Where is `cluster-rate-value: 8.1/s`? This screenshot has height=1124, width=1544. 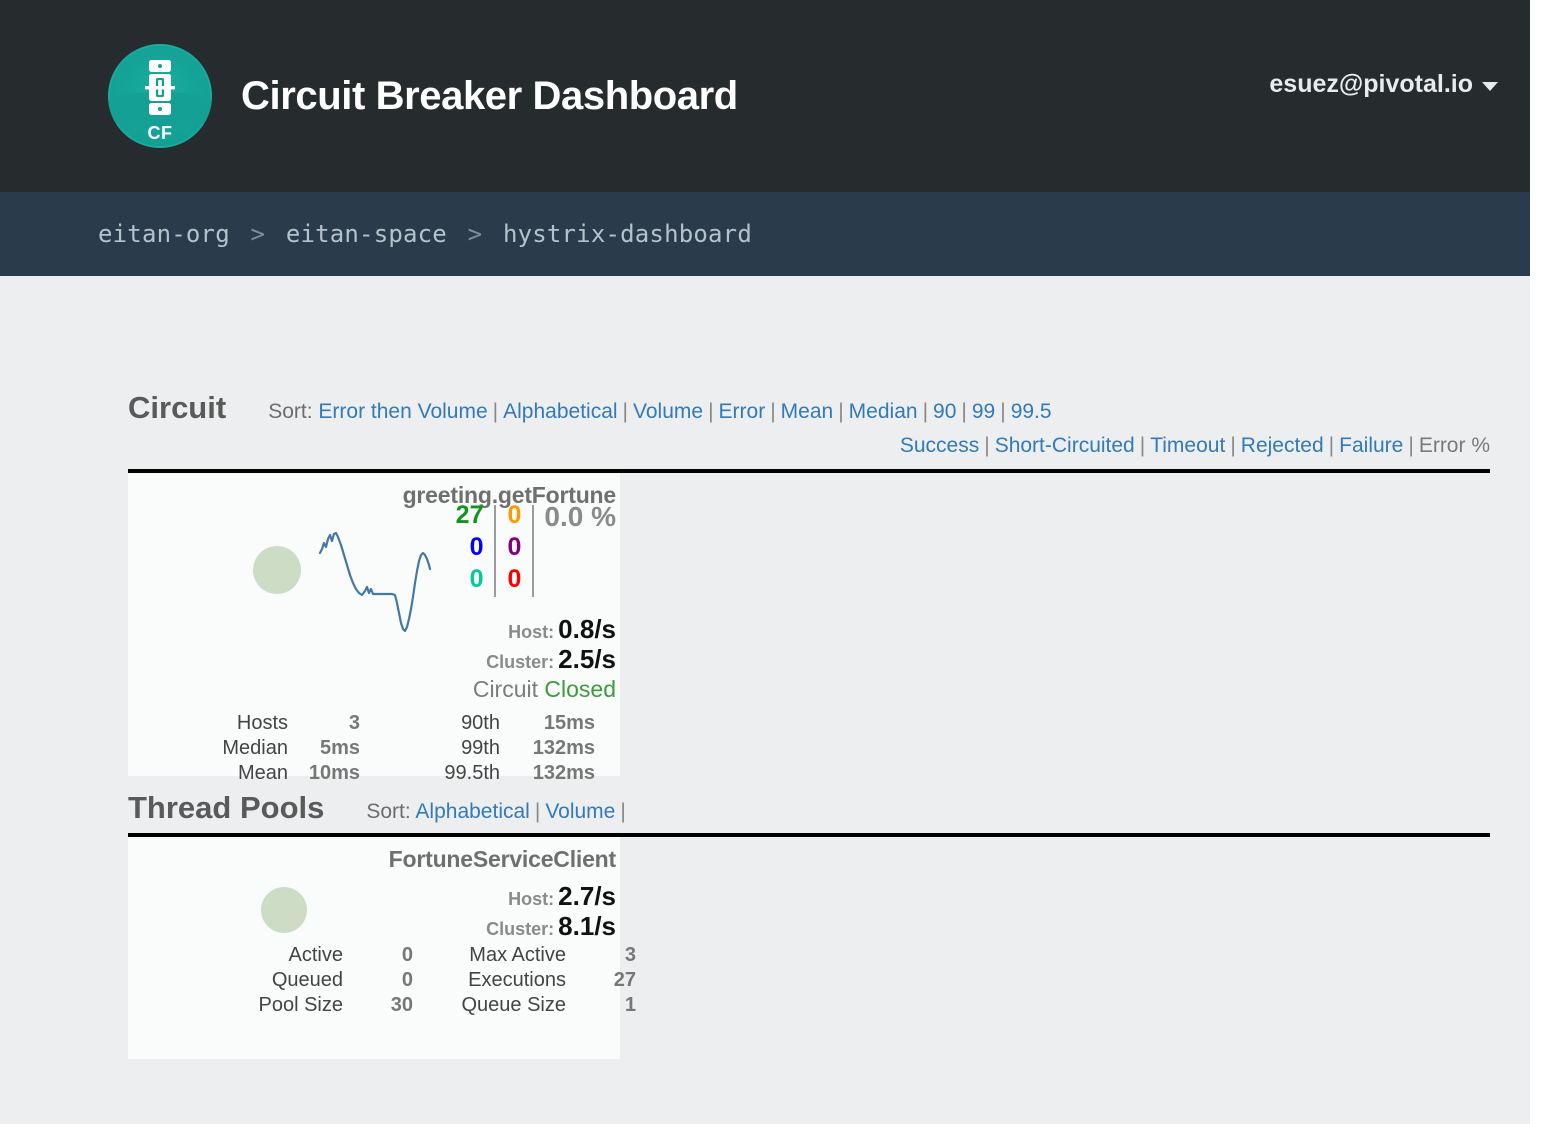 cluster-rate-value: 8.1/s is located at coordinates (587, 926).